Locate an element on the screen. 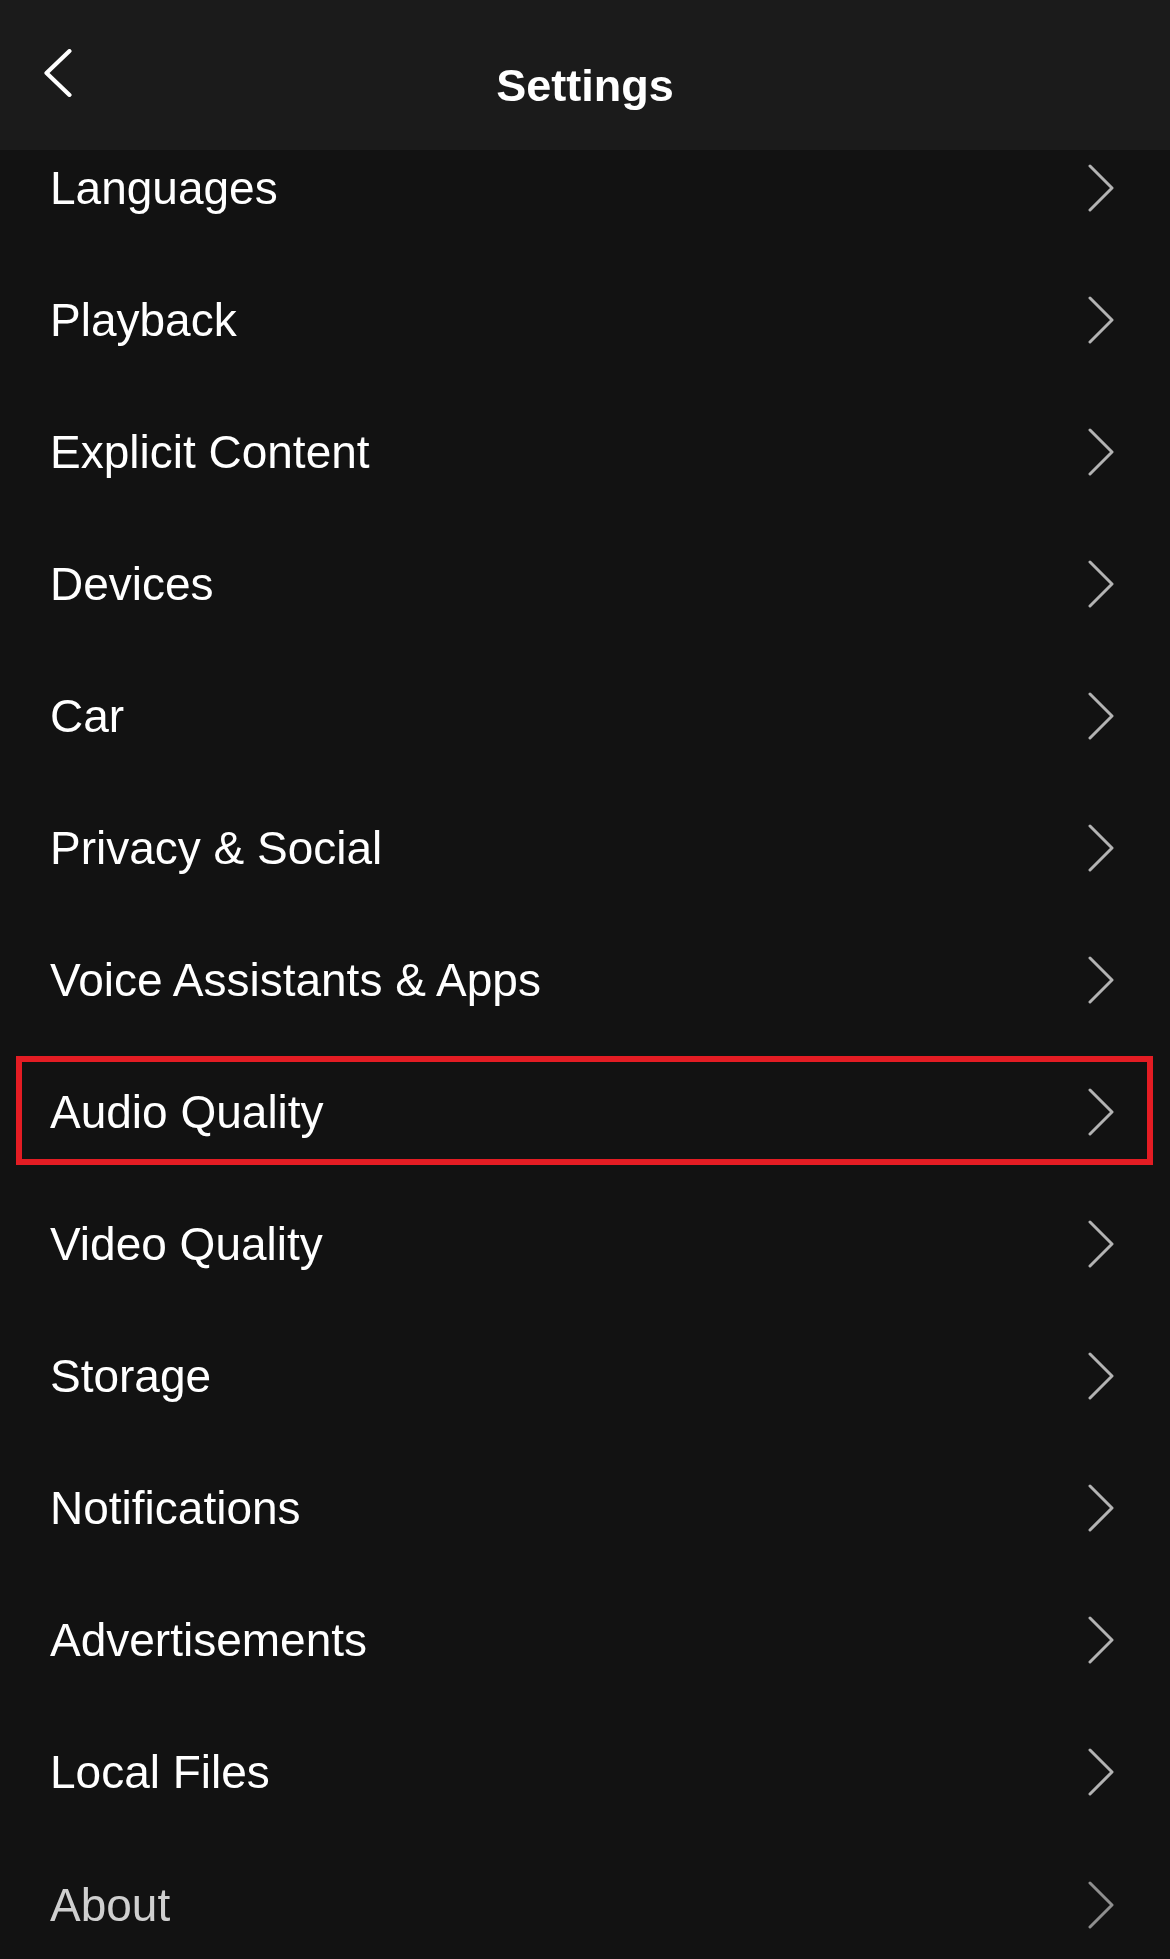  settings-item: Car is located at coordinates (585, 716).